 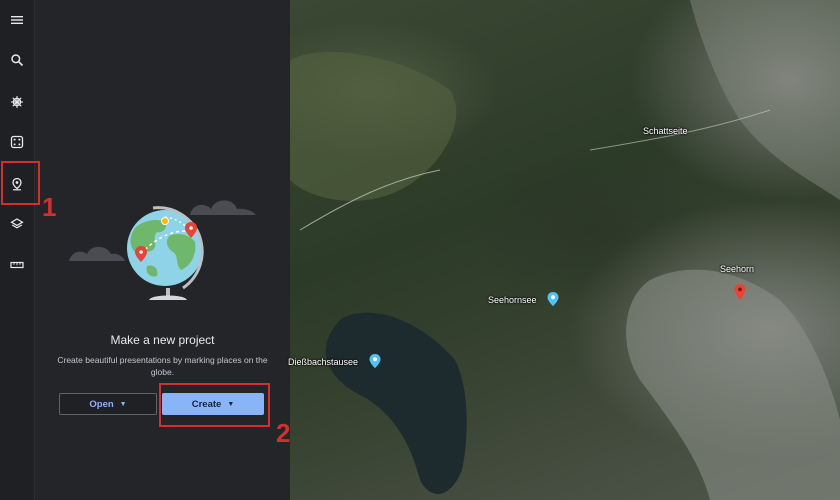 I want to click on step-number: 1, so click(x=49, y=207).